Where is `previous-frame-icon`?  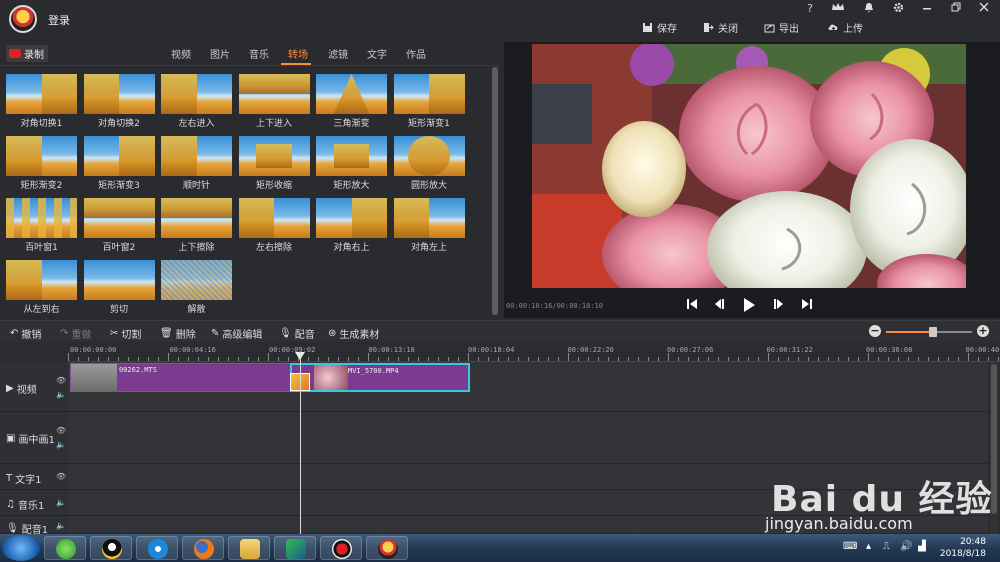
previous-frame-icon is located at coordinates (720, 305).